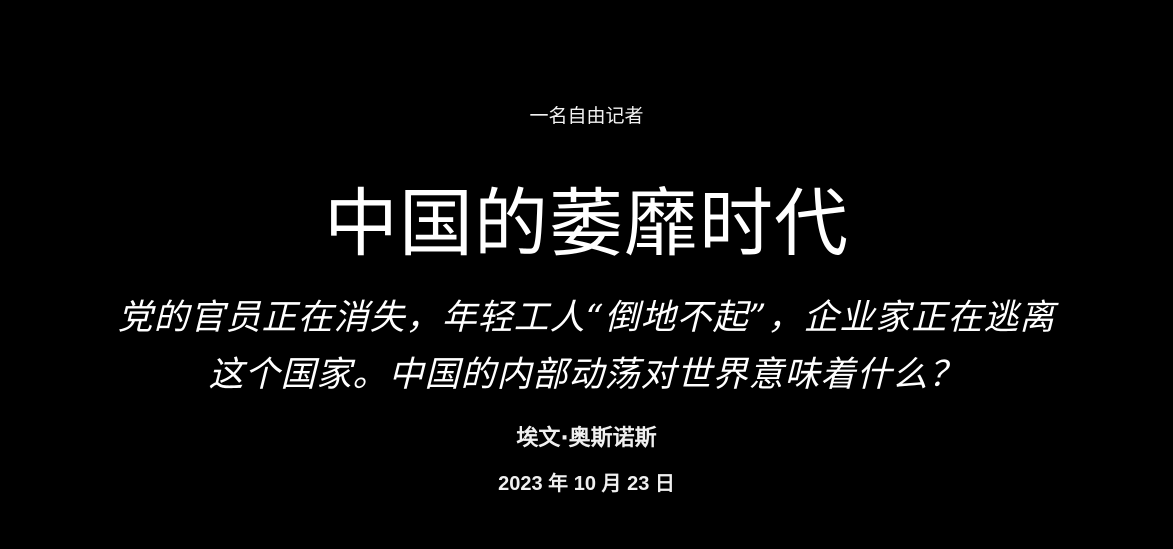  What do you see at coordinates (586, 484) in the screenshot?
I see `article-date: 2023 年 10 月 23 日` at bounding box center [586, 484].